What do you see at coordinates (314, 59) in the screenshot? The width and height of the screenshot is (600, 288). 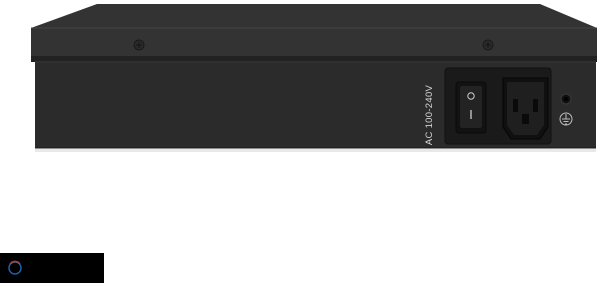 I see `lid-lip` at bounding box center [314, 59].